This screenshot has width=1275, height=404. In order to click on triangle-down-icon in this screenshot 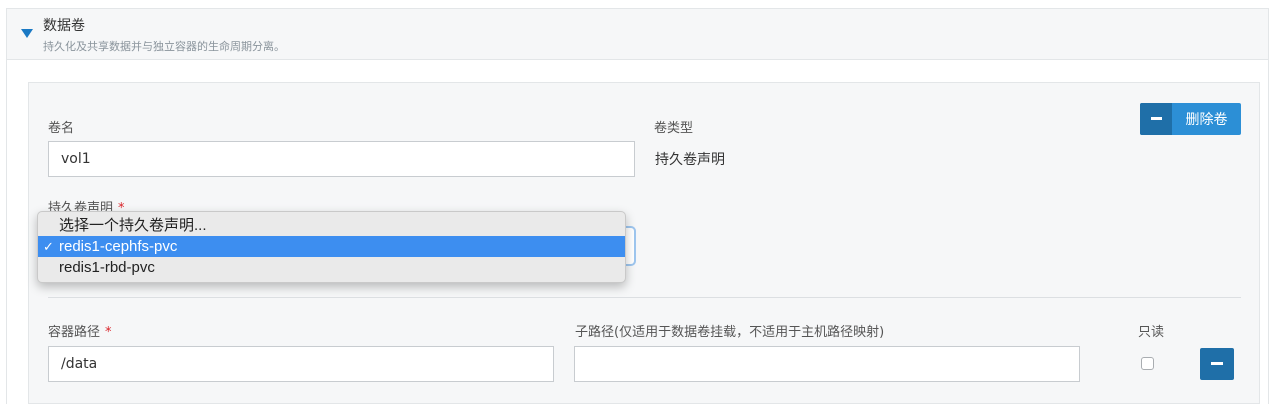, I will do `click(27, 33)`.